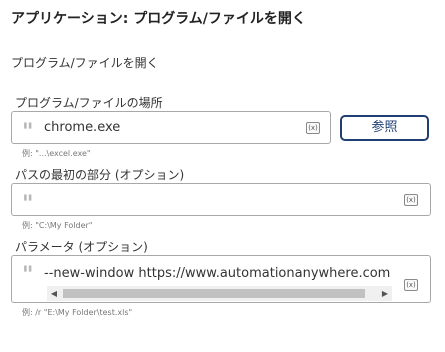  What do you see at coordinates (82, 127) in the screenshot?
I see `program-path-value: chrome.exe` at bounding box center [82, 127].